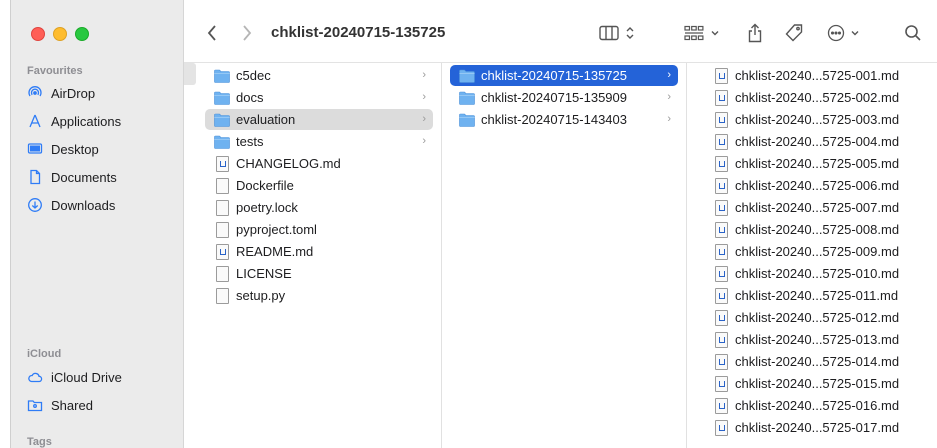 The height and width of the screenshot is (448, 937). Describe the element at coordinates (794, 33) in the screenshot. I see `tag-button` at that location.